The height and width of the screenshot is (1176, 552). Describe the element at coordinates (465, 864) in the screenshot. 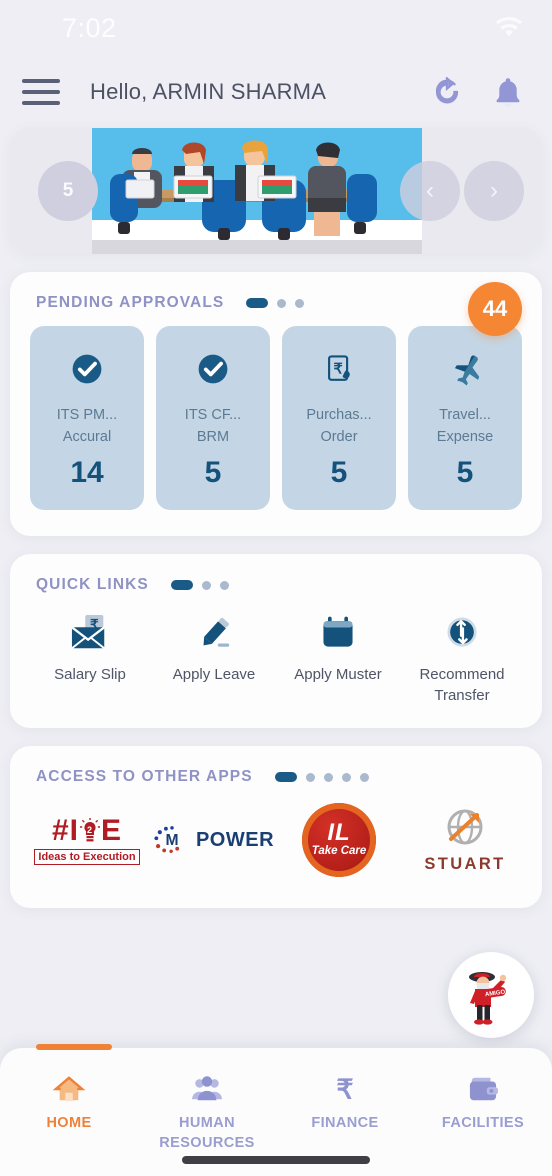

I see `stuart-wordmark: STUART` at that location.